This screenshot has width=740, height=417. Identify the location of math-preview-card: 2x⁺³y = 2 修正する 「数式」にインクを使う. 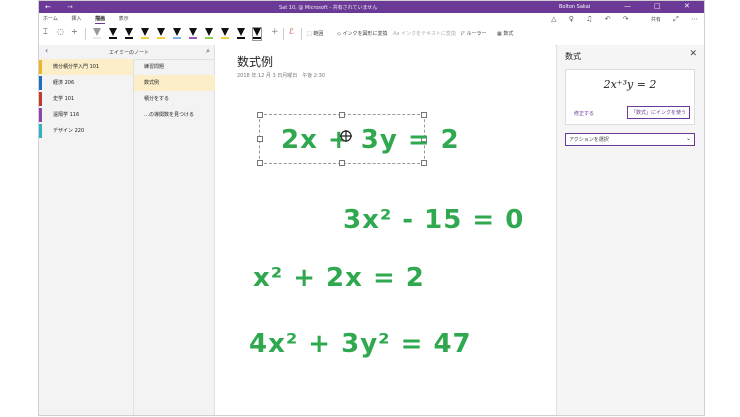
(630, 97).